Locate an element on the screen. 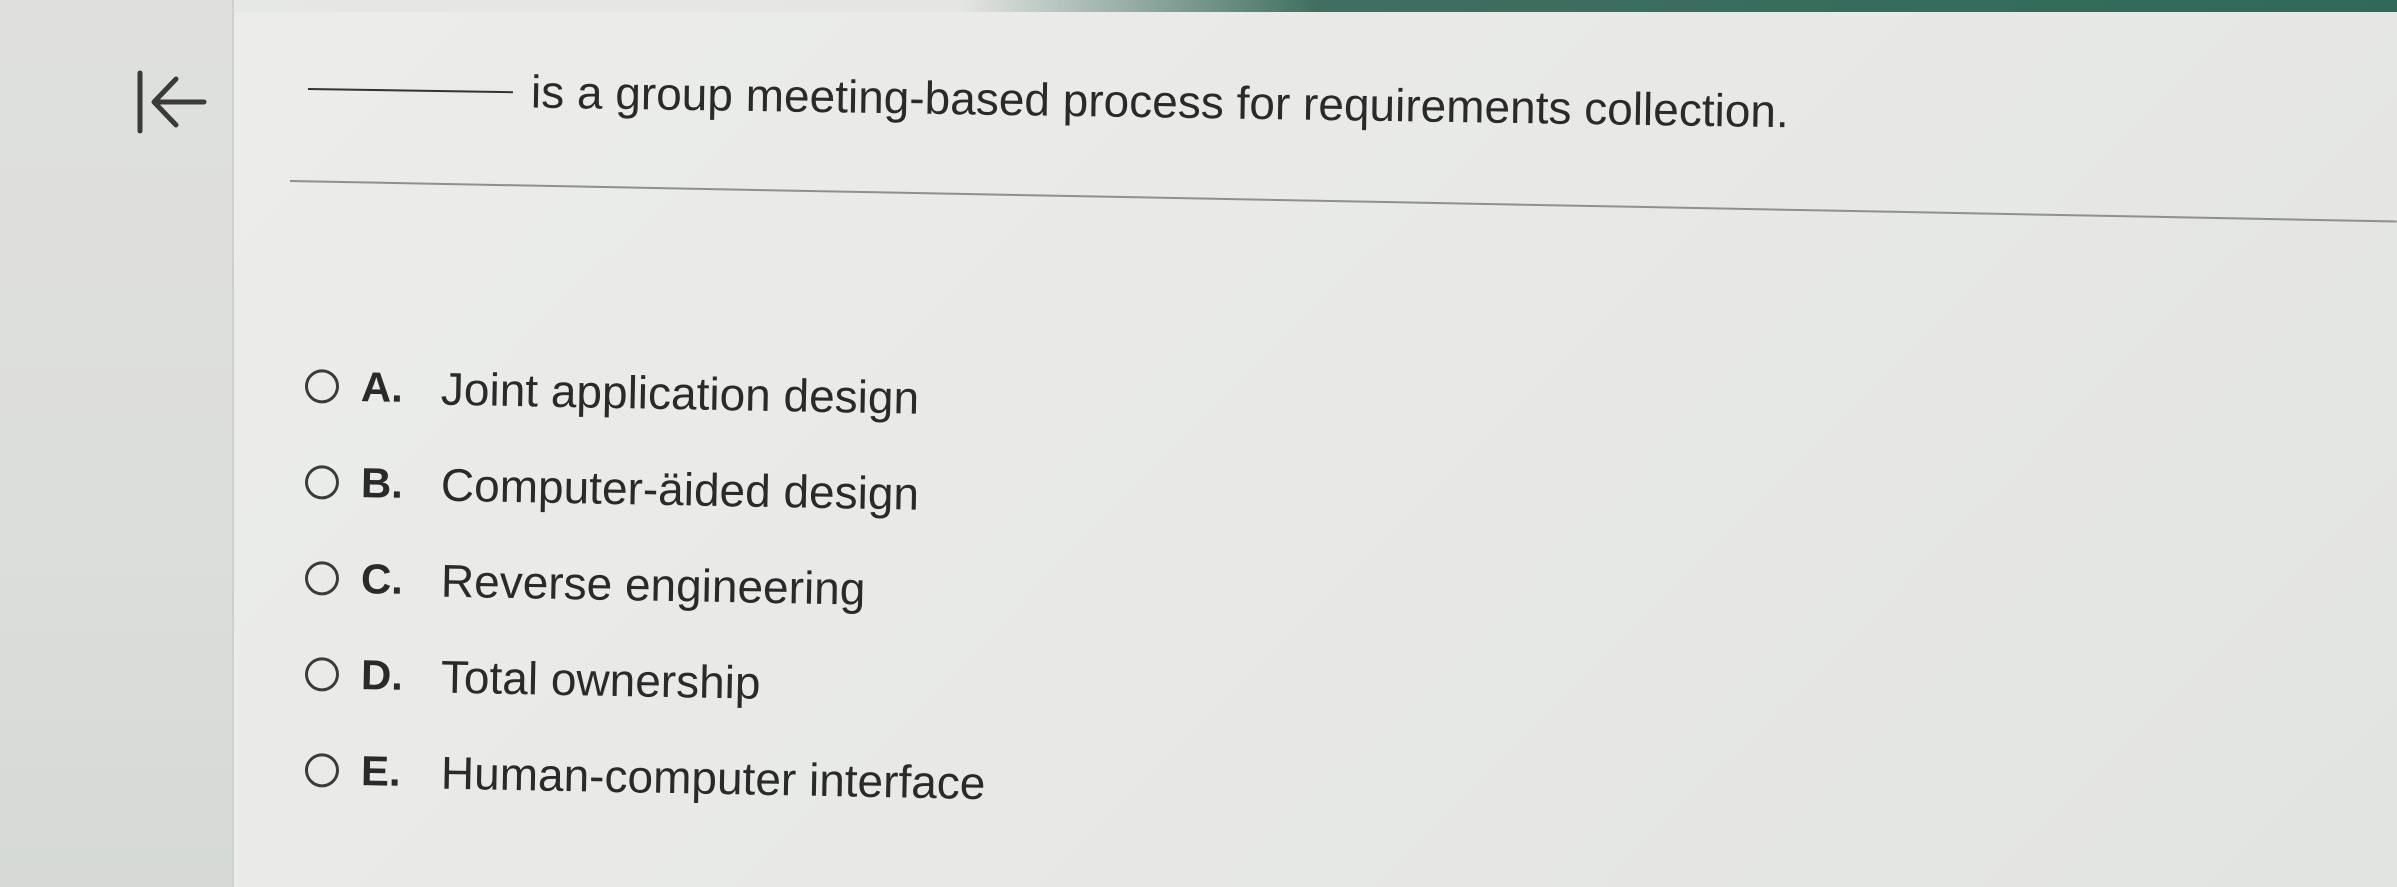 This screenshot has height=887, width=2397. option-label: Human-computer interface is located at coordinates (713, 778).